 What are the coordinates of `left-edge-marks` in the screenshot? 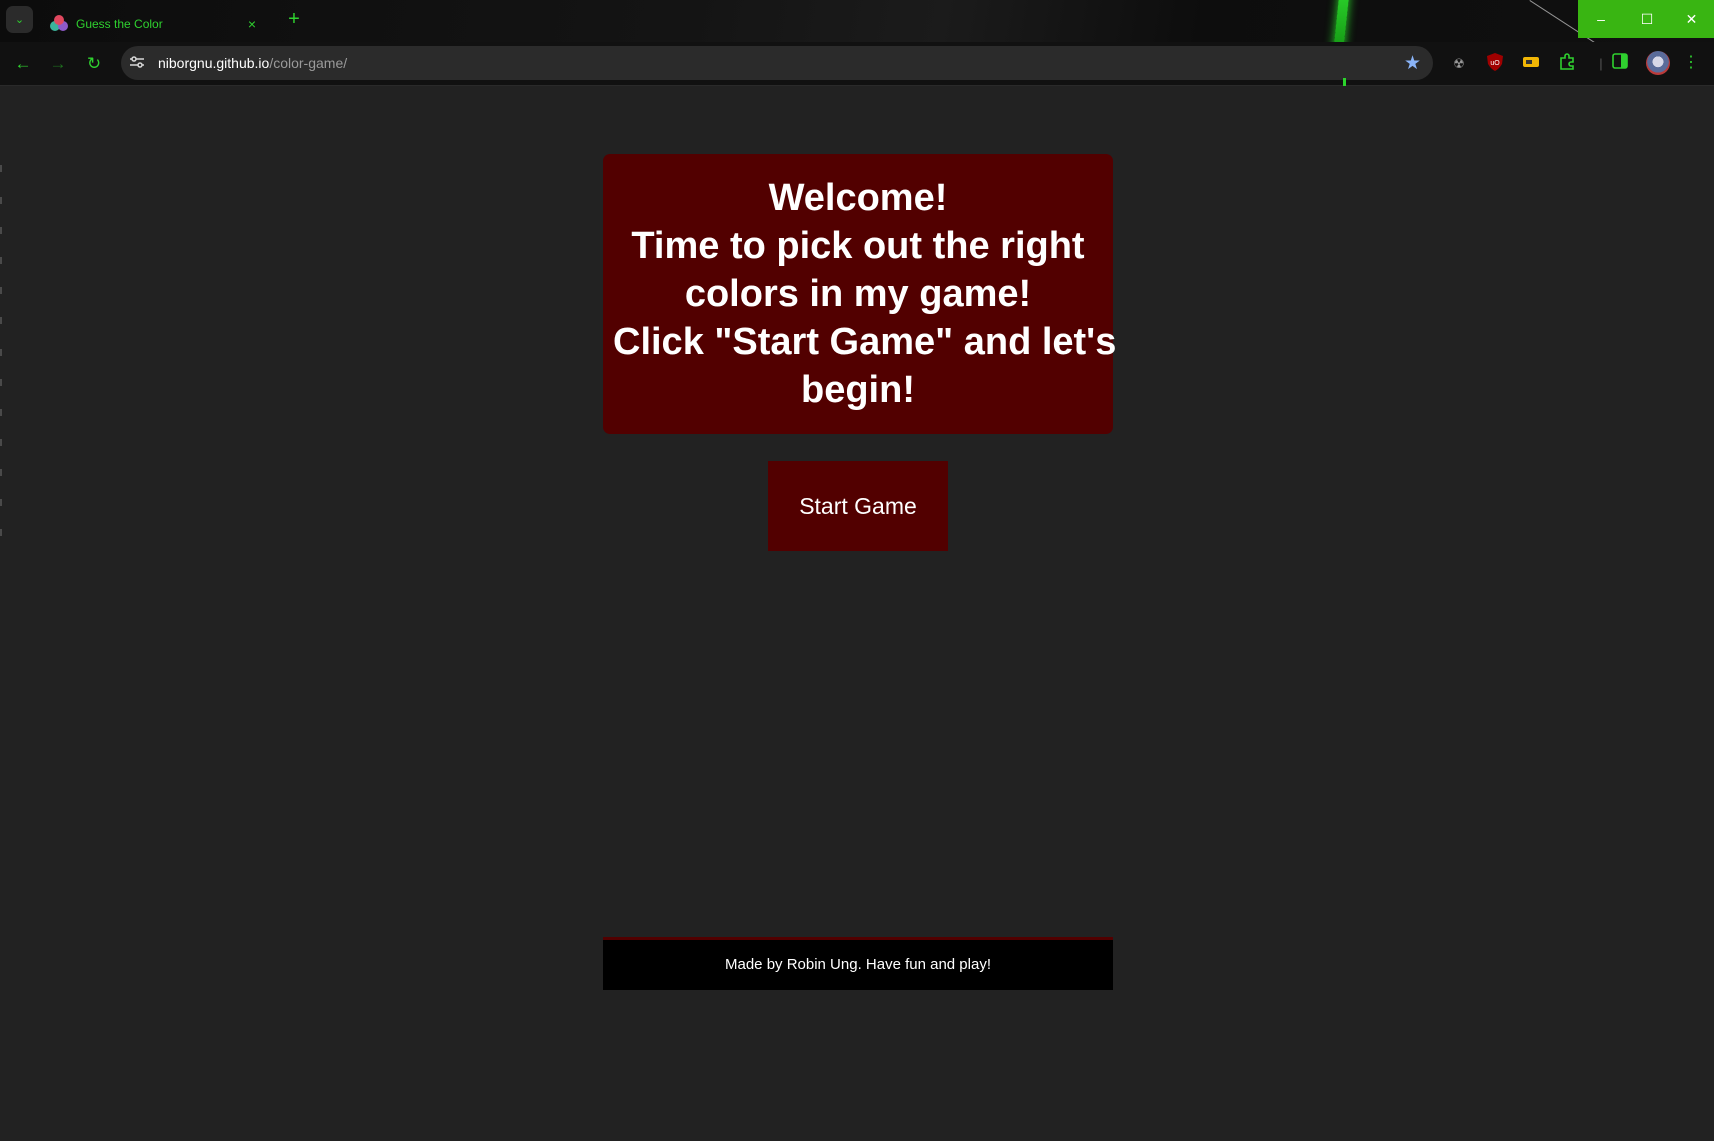 It's located at (1, 367).